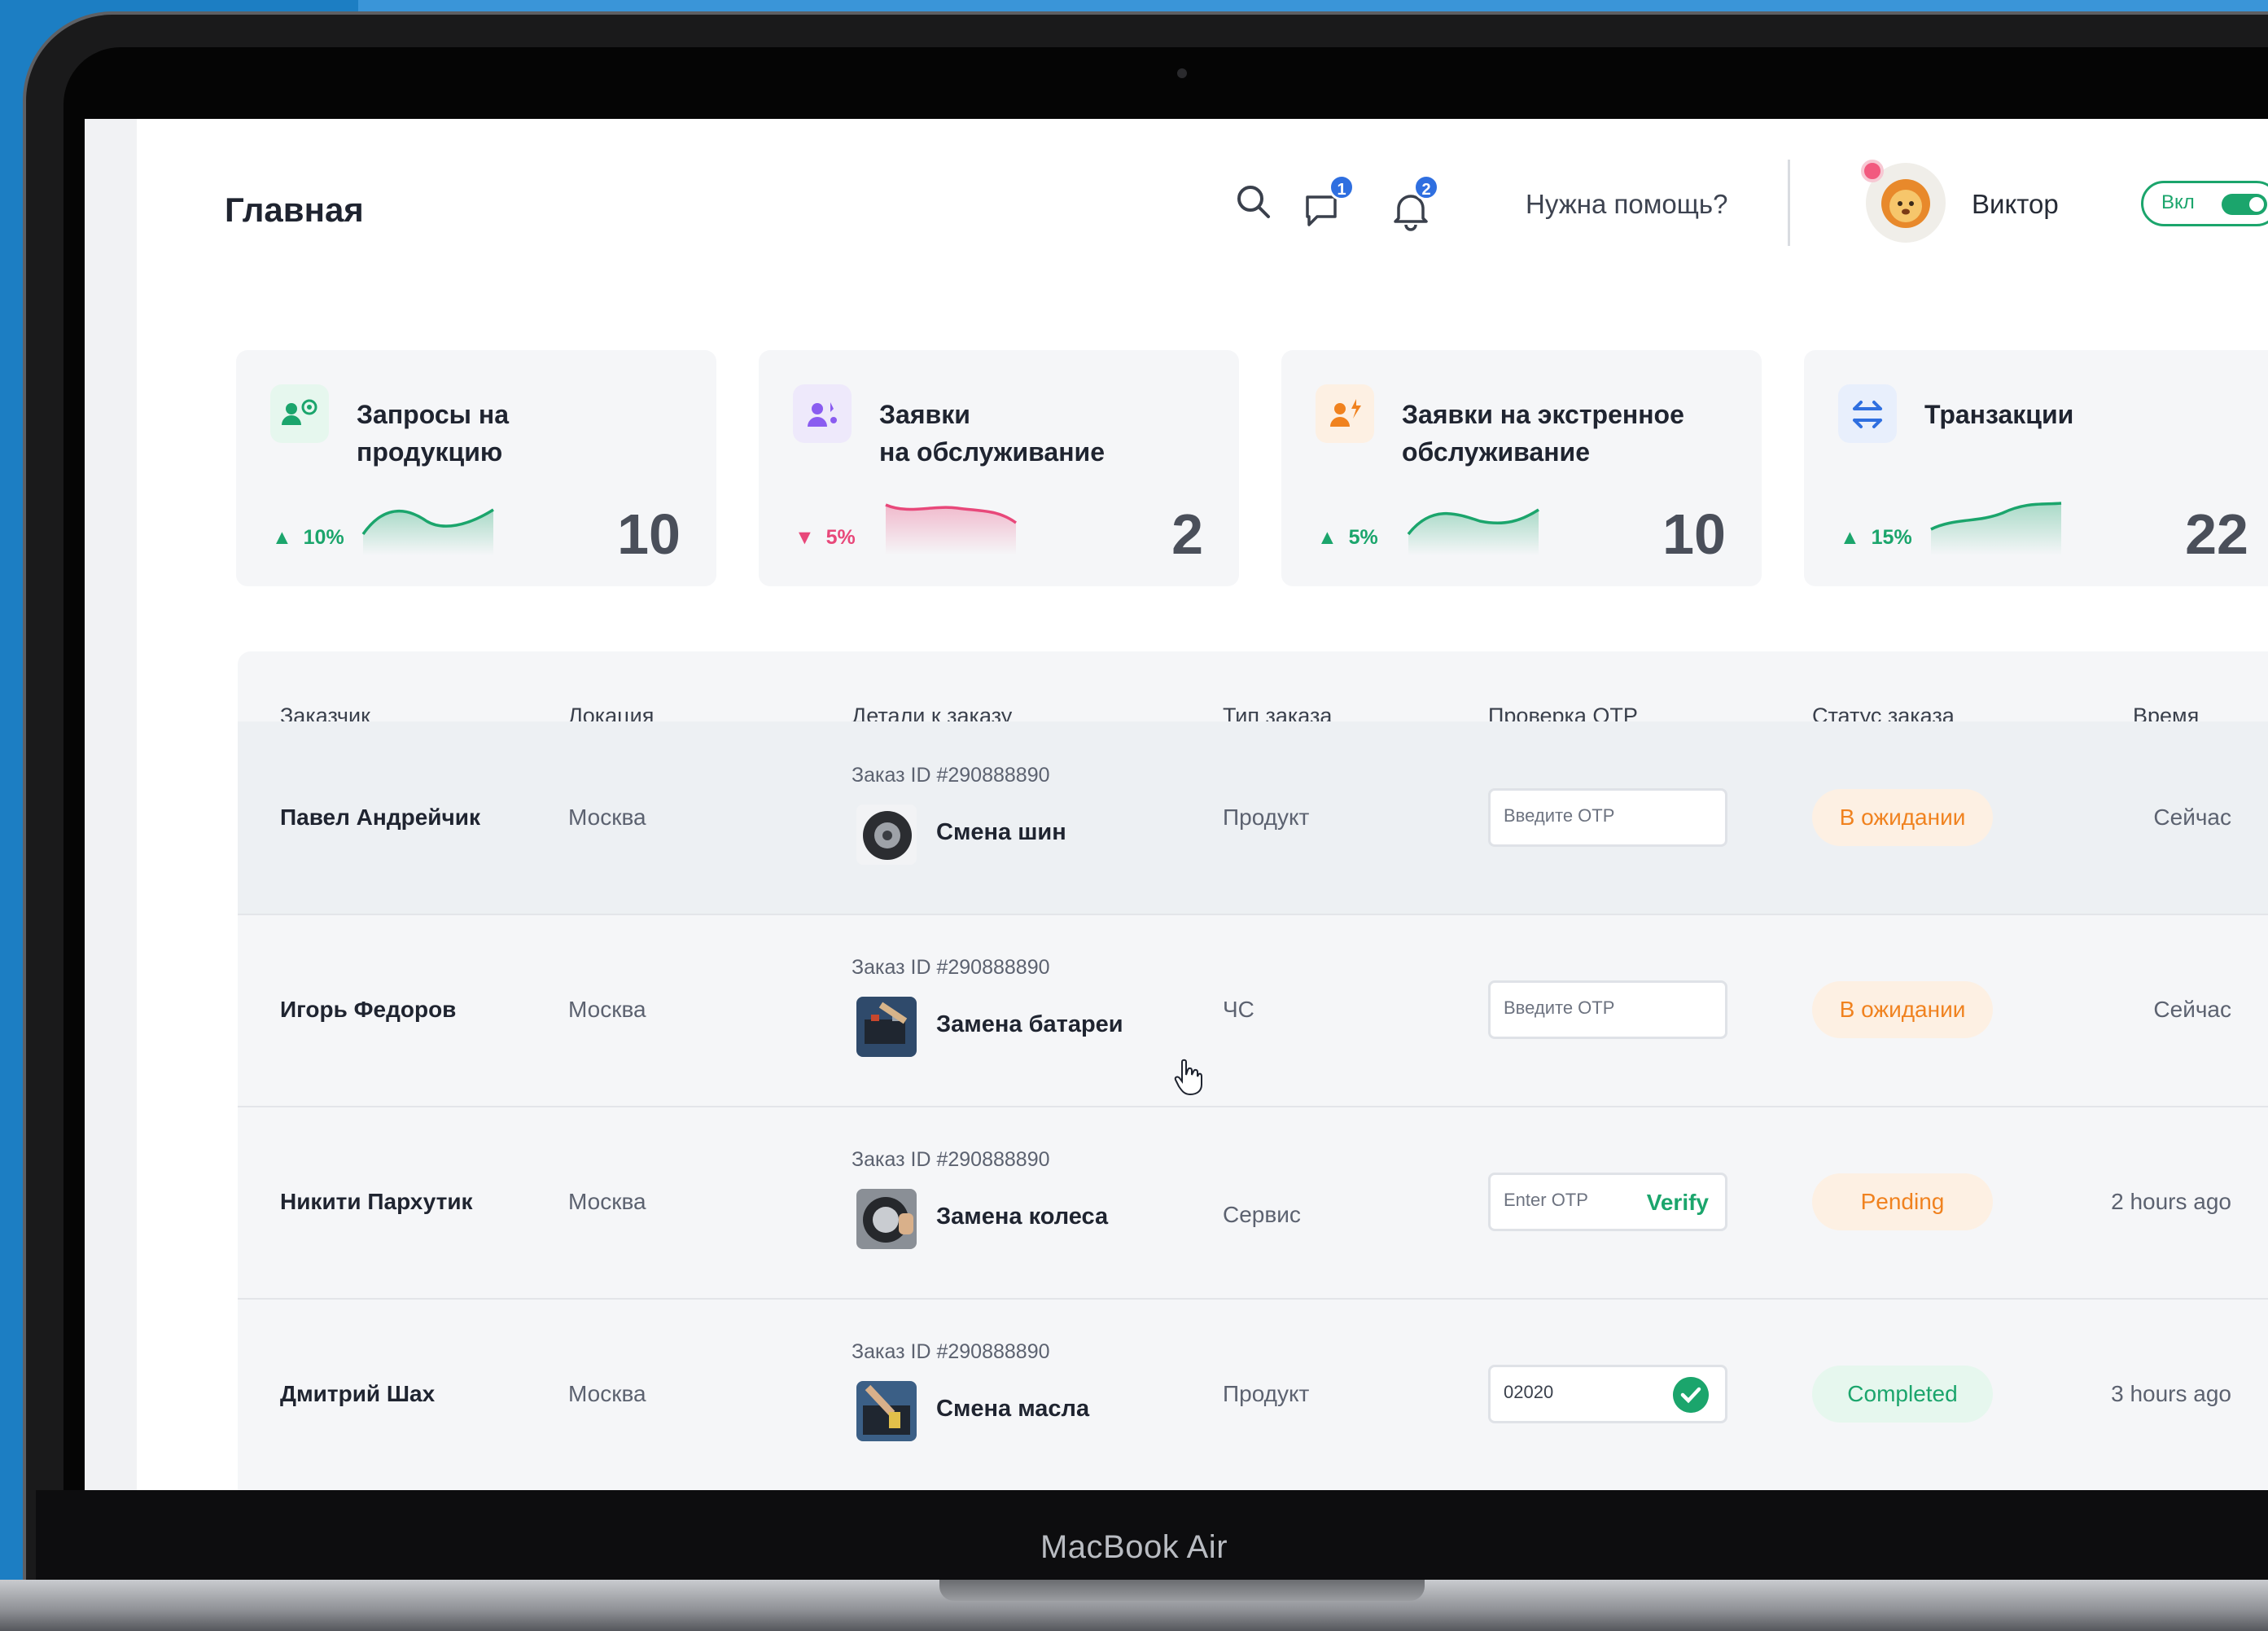 This screenshot has height=1631, width=2268. Describe the element at coordinates (1342, 187) in the screenshot. I see `chat-badge: 1` at that location.